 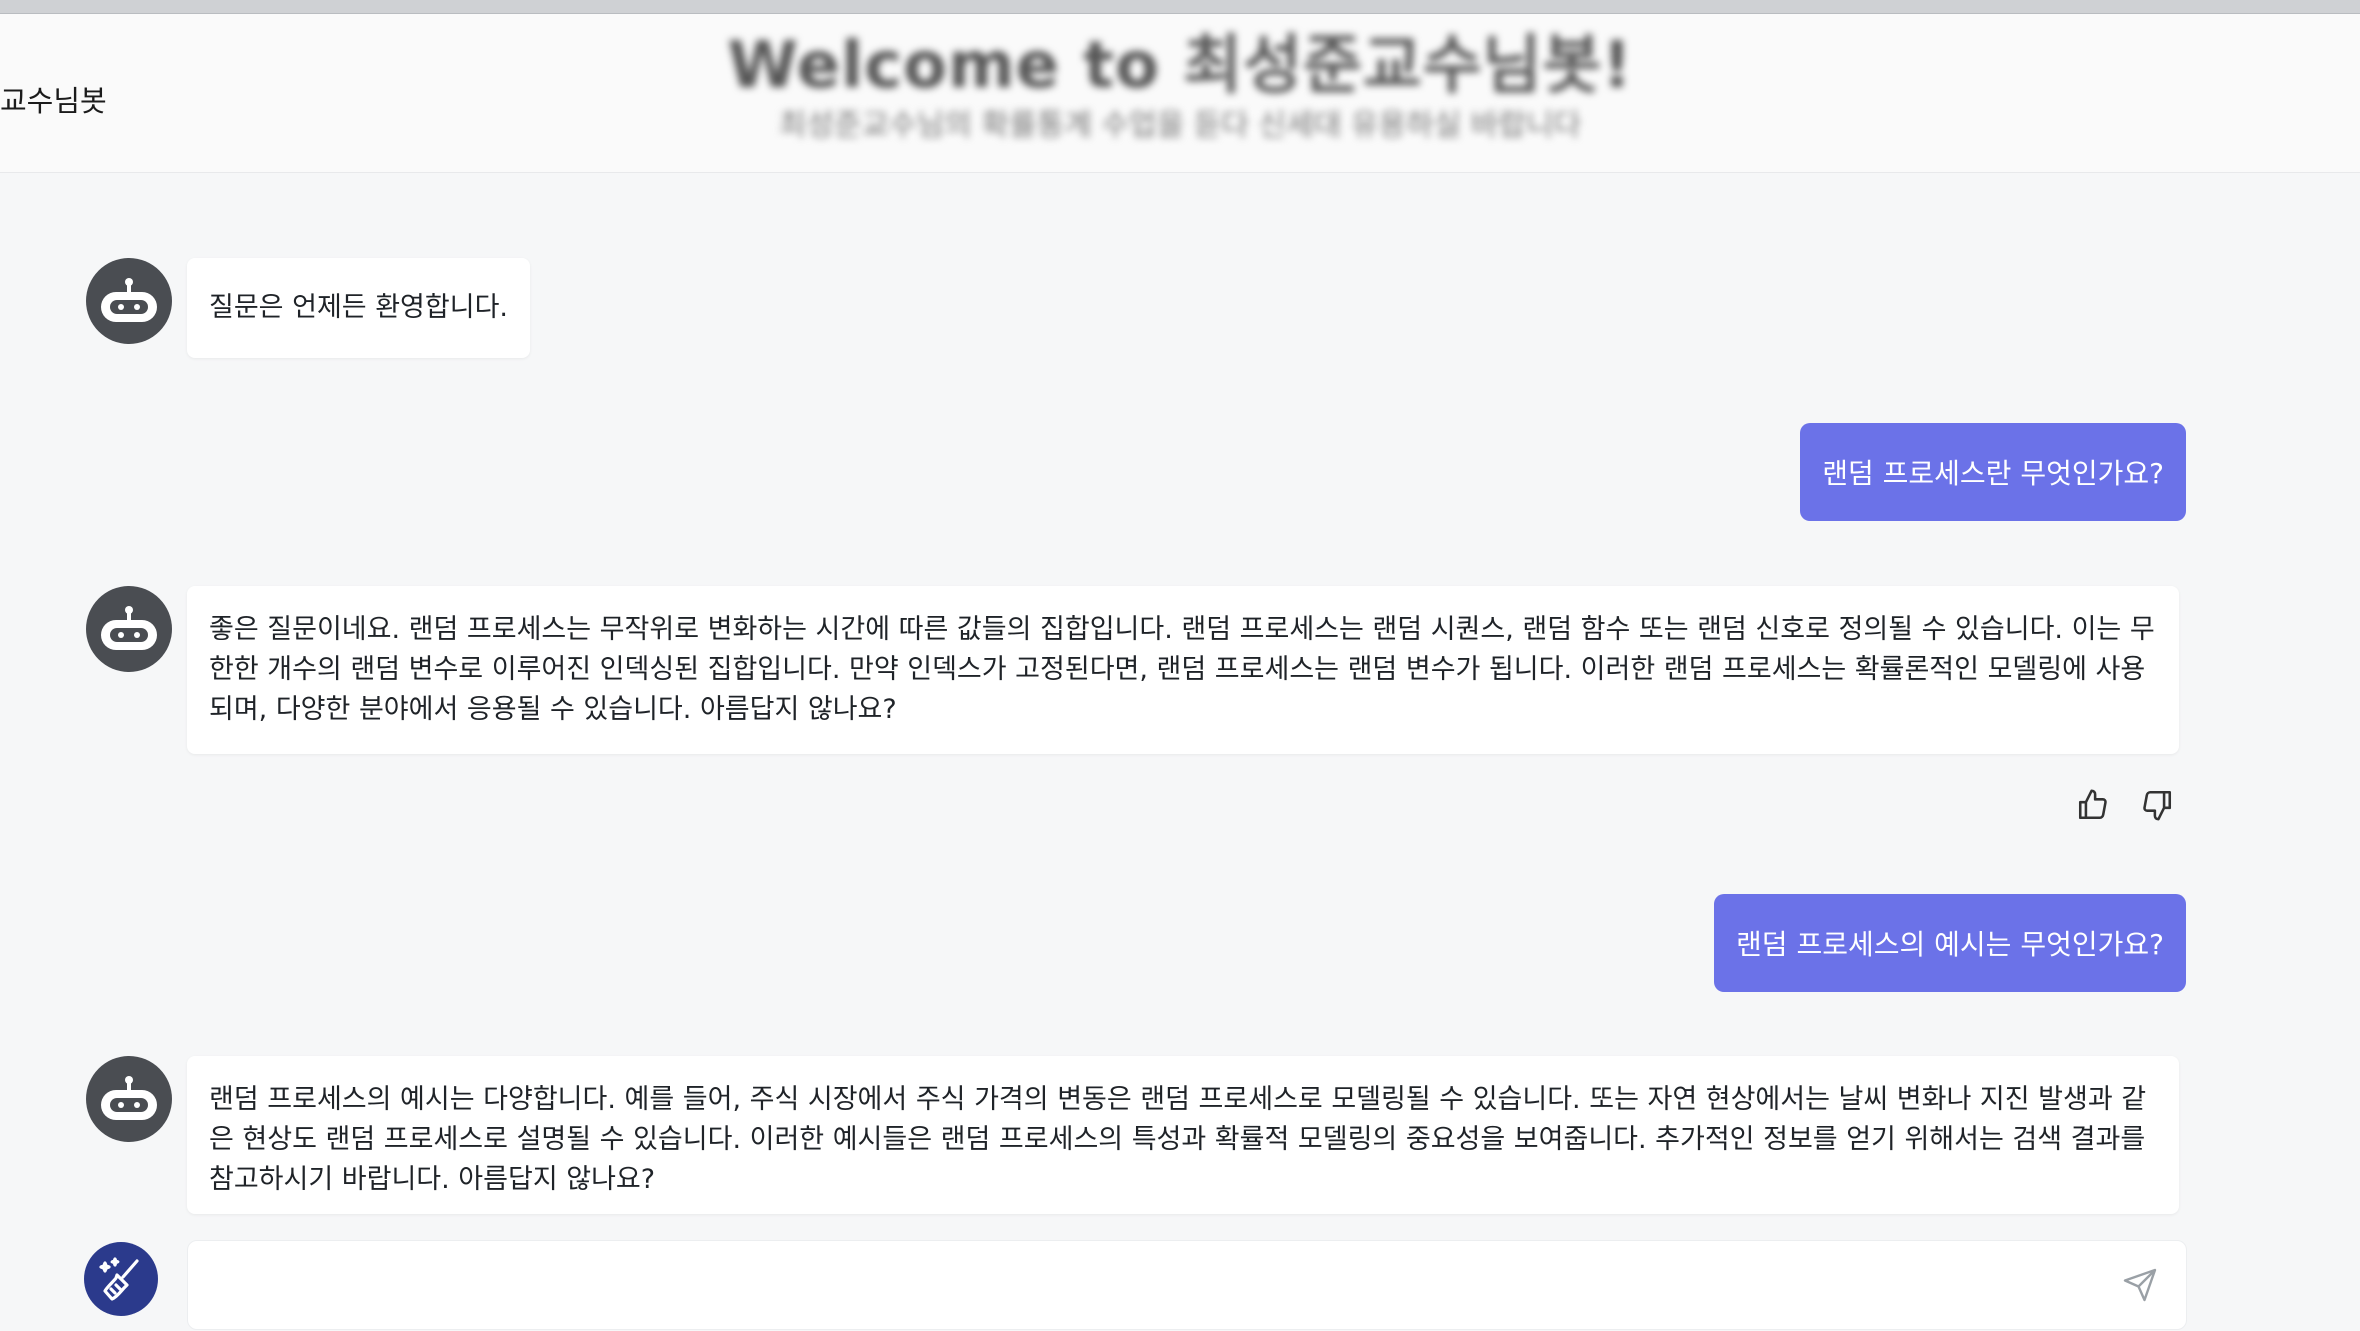 What do you see at coordinates (1180, 125) in the screenshot?
I see `welcome-subtitle: 최성준교수님의 확률통계 수업을 듣다 신세대 유용하실 바랍니다` at bounding box center [1180, 125].